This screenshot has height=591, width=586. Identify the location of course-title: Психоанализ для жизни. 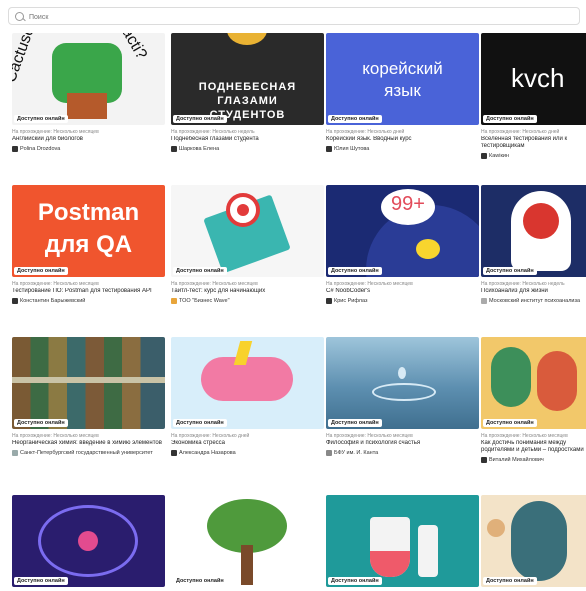
(533, 291).